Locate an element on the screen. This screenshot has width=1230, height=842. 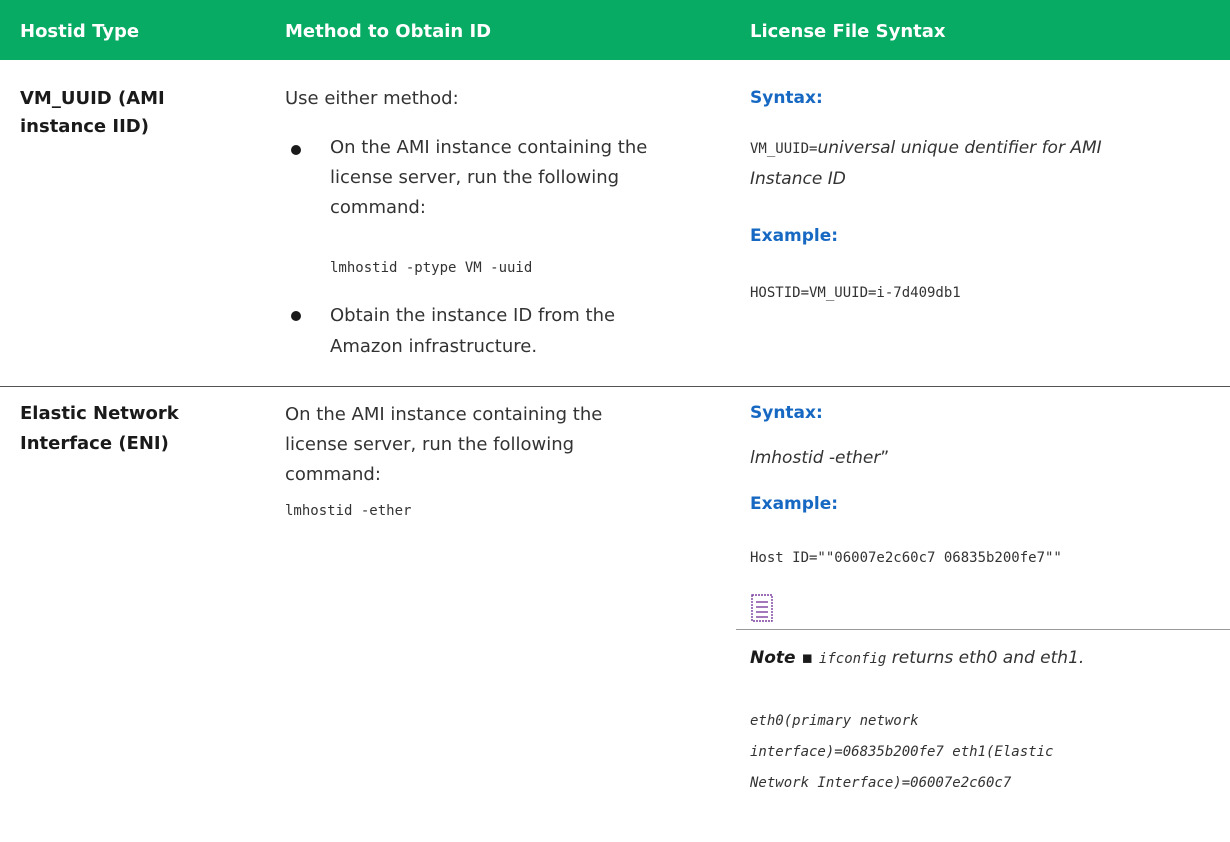
bullet-line: command: is located at coordinates (378, 207).